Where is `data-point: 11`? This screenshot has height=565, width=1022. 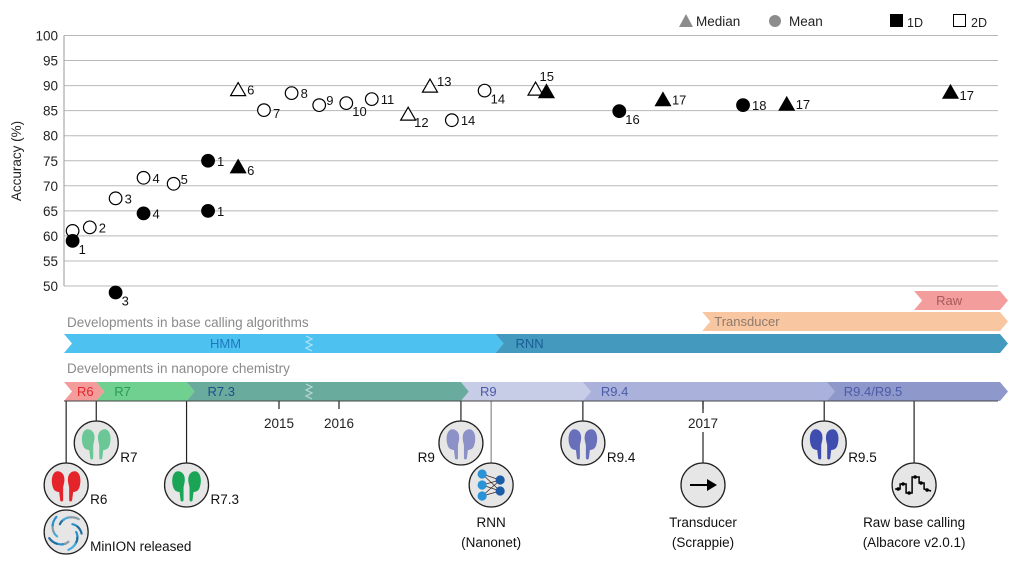 data-point: 11 is located at coordinates (379, 99).